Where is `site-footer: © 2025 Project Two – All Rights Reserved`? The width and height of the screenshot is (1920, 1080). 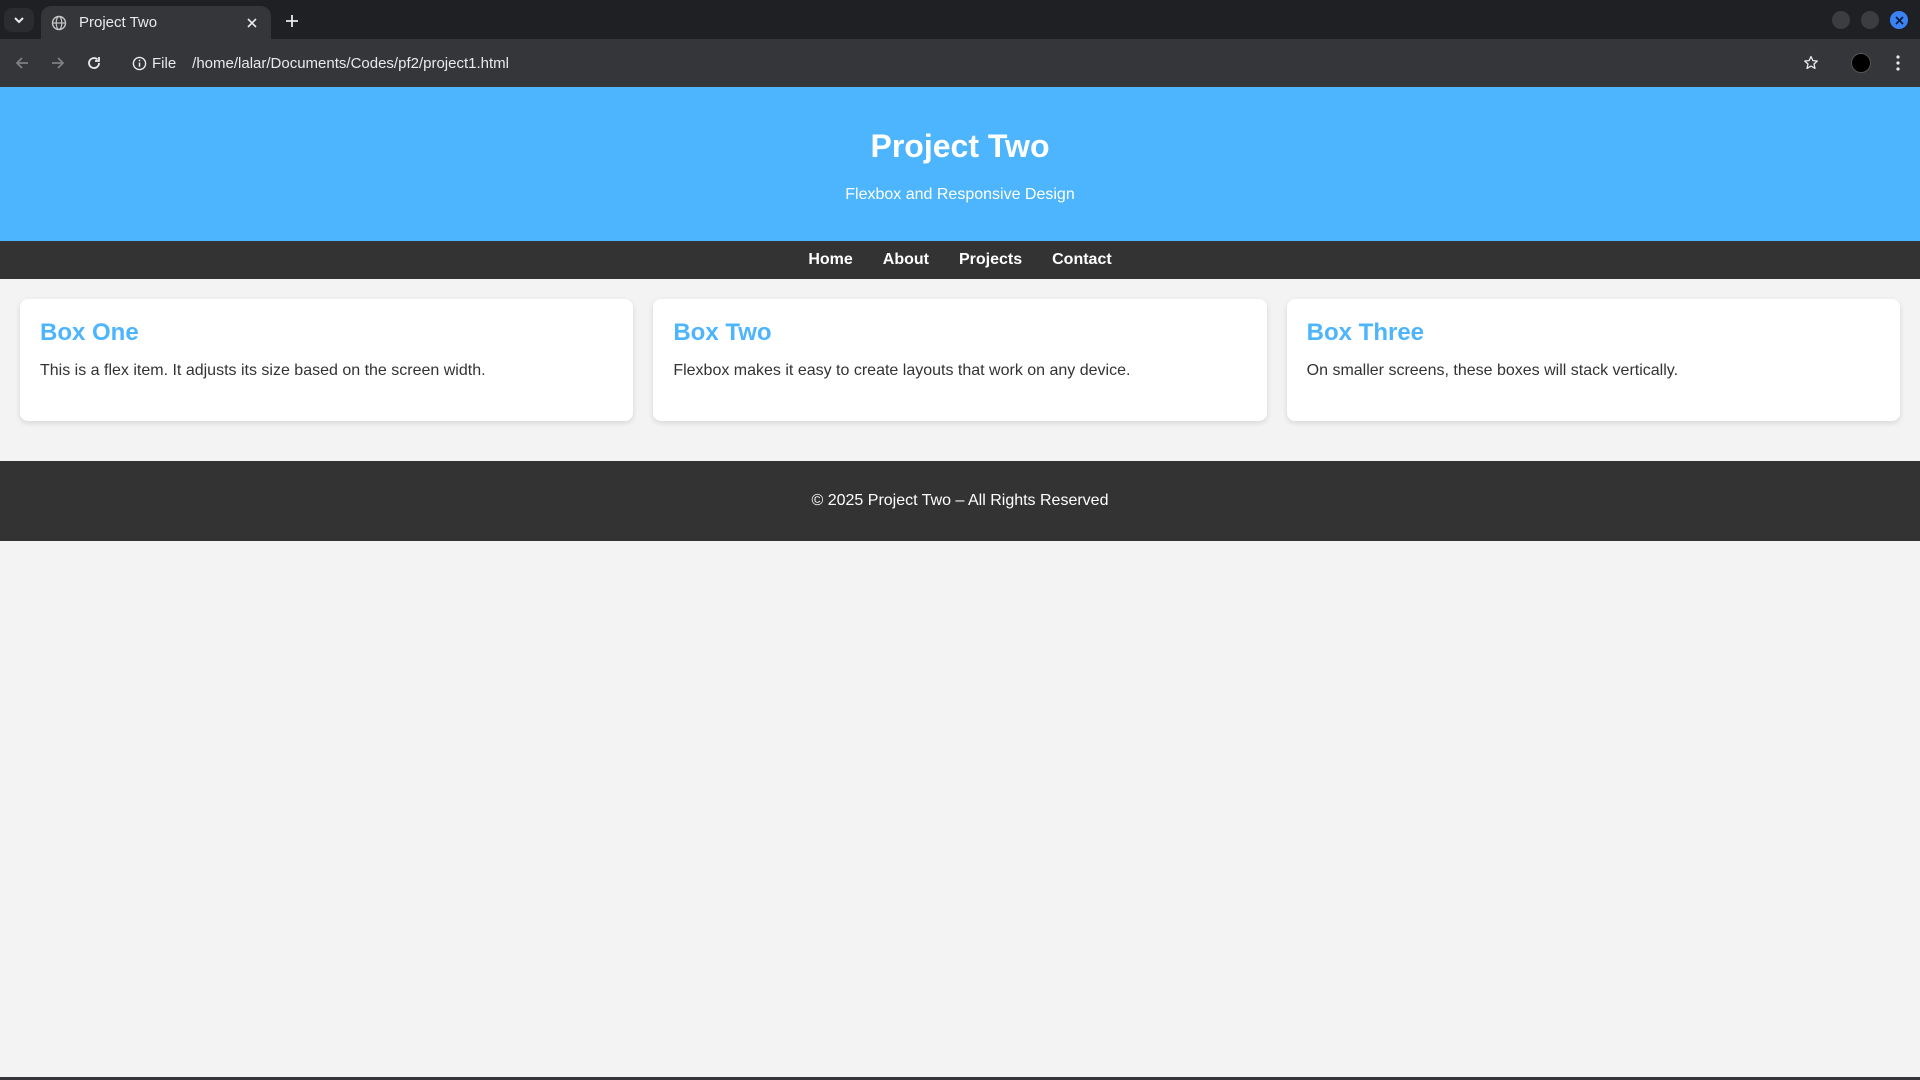
site-footer: © 2025 Project Two – All Rights Reserved is located at coordinates (960, 501).